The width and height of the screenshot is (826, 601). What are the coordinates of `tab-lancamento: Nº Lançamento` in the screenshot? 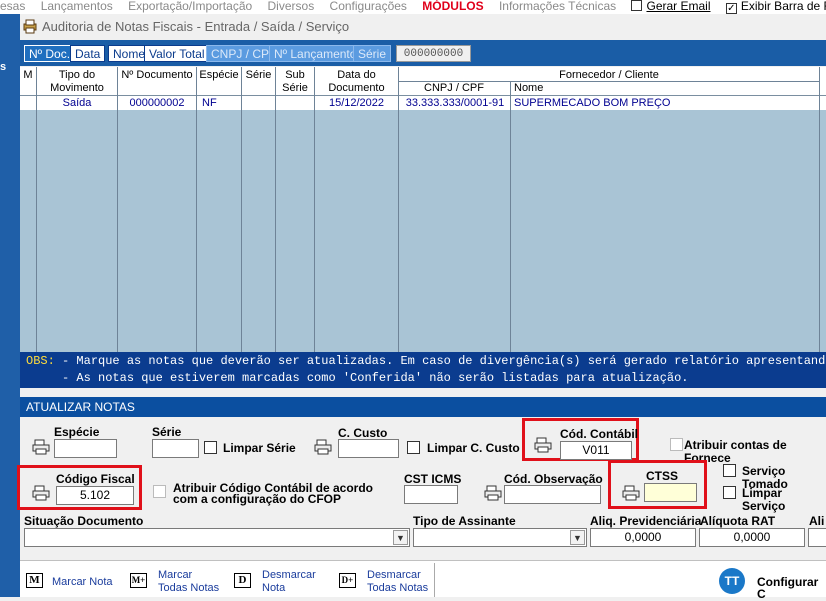 It's located at (315, 53).